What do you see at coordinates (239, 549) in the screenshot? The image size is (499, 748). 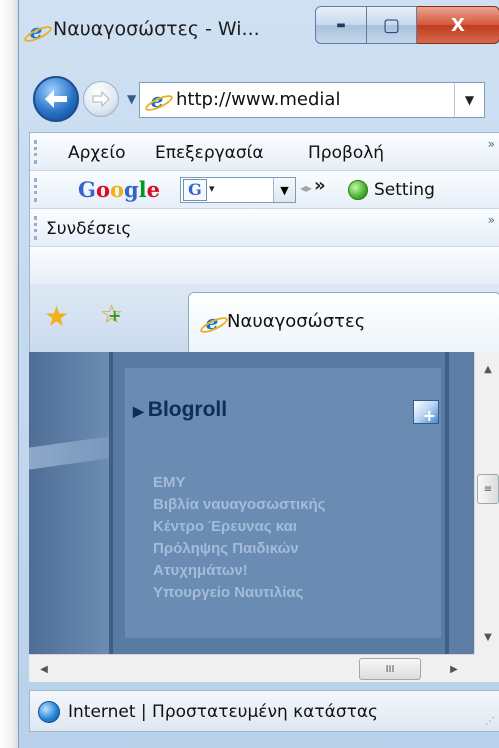 I see `blogroll-link: Πρόληψης Παιδικών` at bounding box center [239, 549].